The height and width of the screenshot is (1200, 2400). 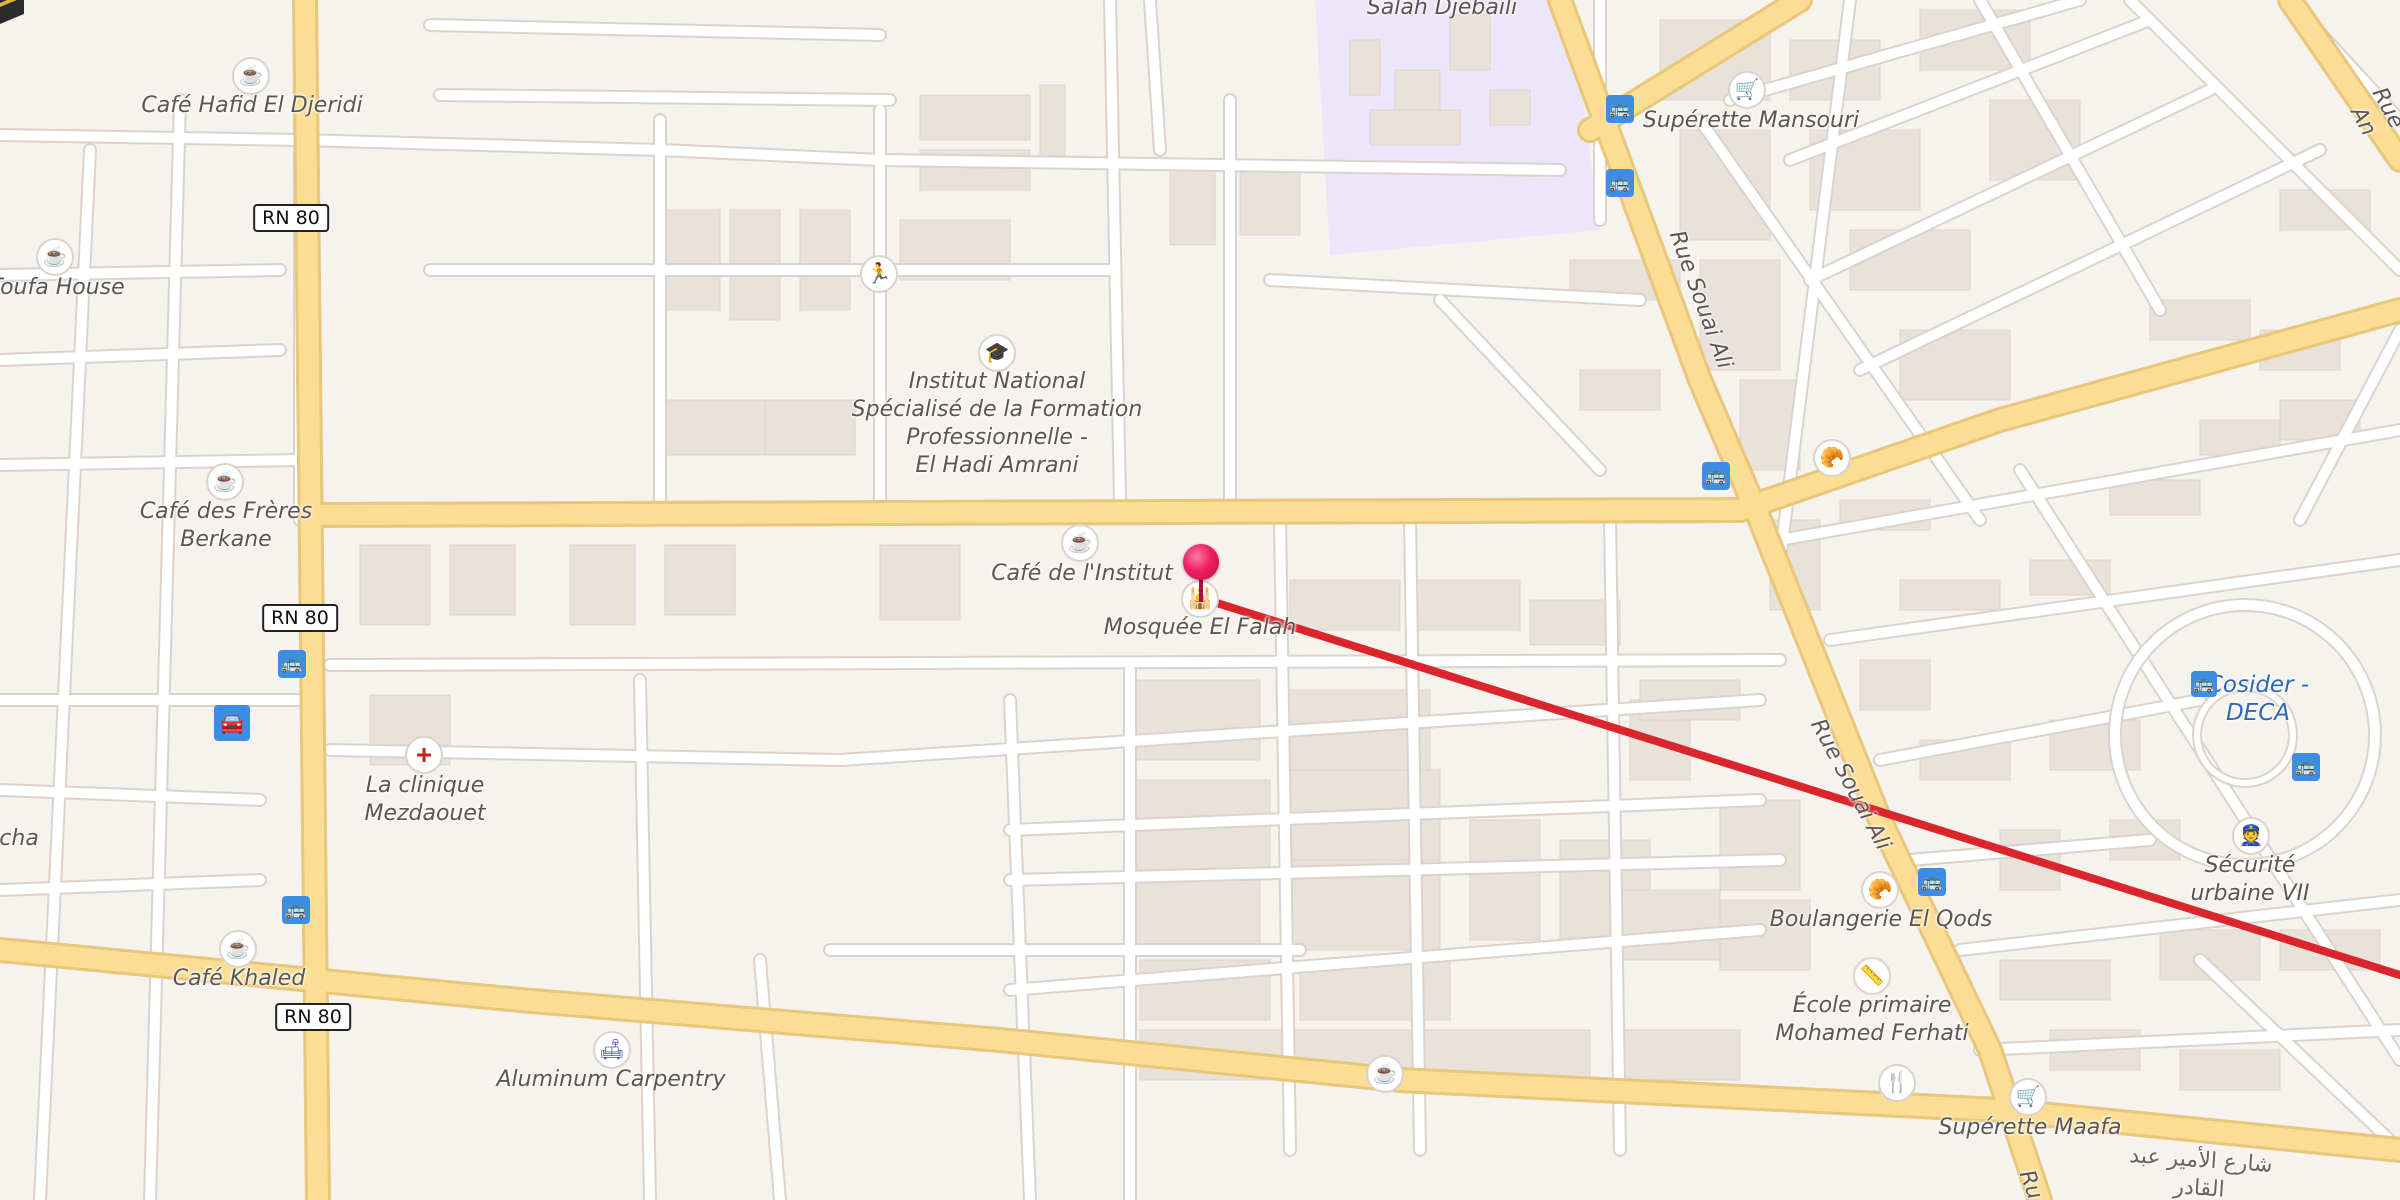 What do you see at coordinates (239, 978) in the screenshot?
I see `place-label-cafe-khaled: Café Khaled` at bounding box center [239, 978].